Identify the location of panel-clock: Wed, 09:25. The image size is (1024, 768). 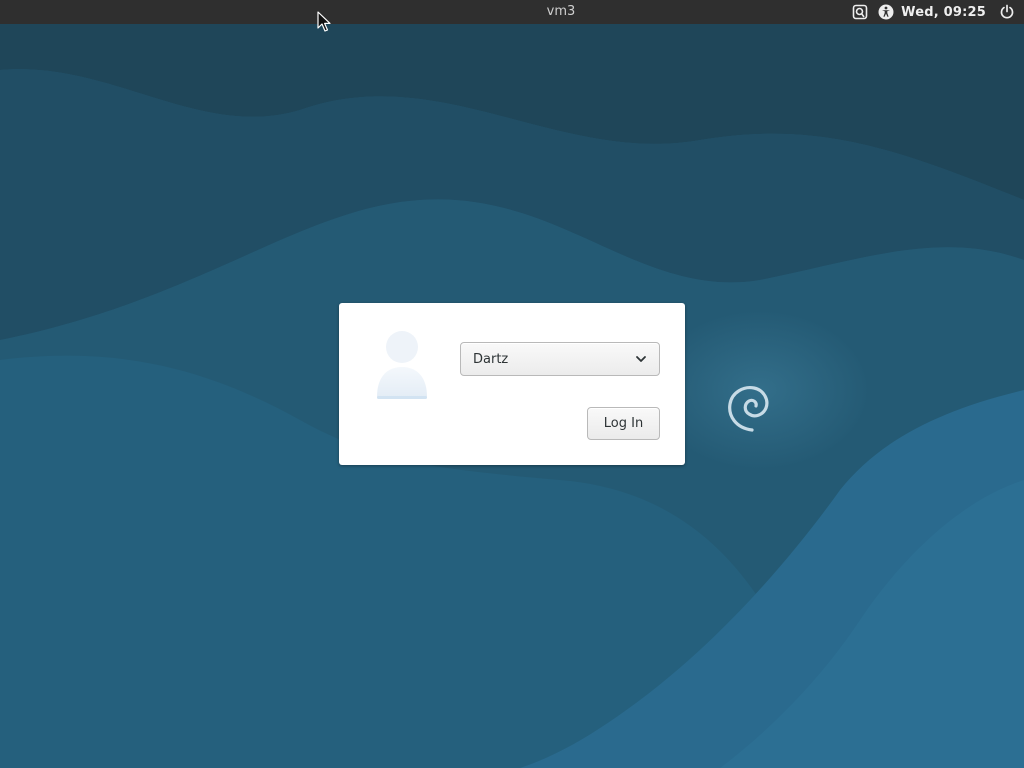
(943, 12).